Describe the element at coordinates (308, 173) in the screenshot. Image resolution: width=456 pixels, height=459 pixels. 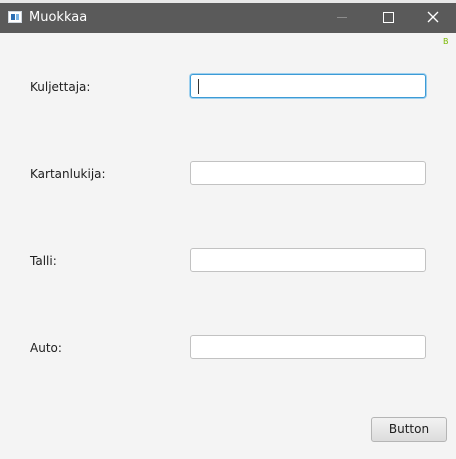
I see `kartanlukija-input` at that location.